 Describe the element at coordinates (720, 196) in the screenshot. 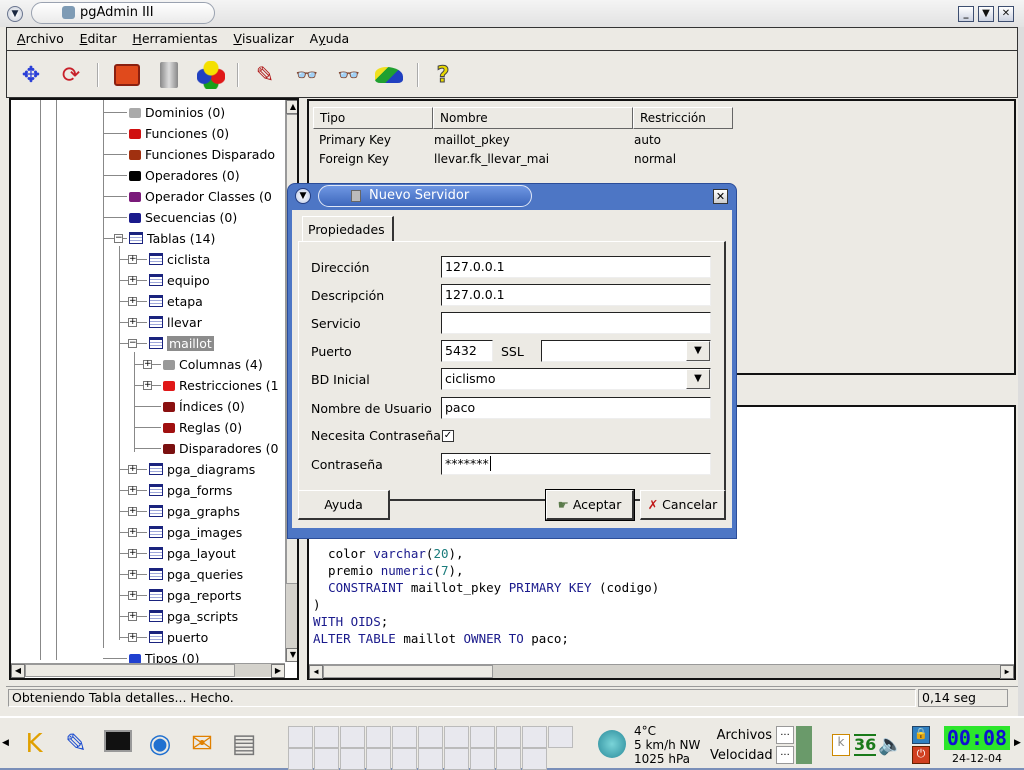

I see `dialog-close-button: ✕` at that location.